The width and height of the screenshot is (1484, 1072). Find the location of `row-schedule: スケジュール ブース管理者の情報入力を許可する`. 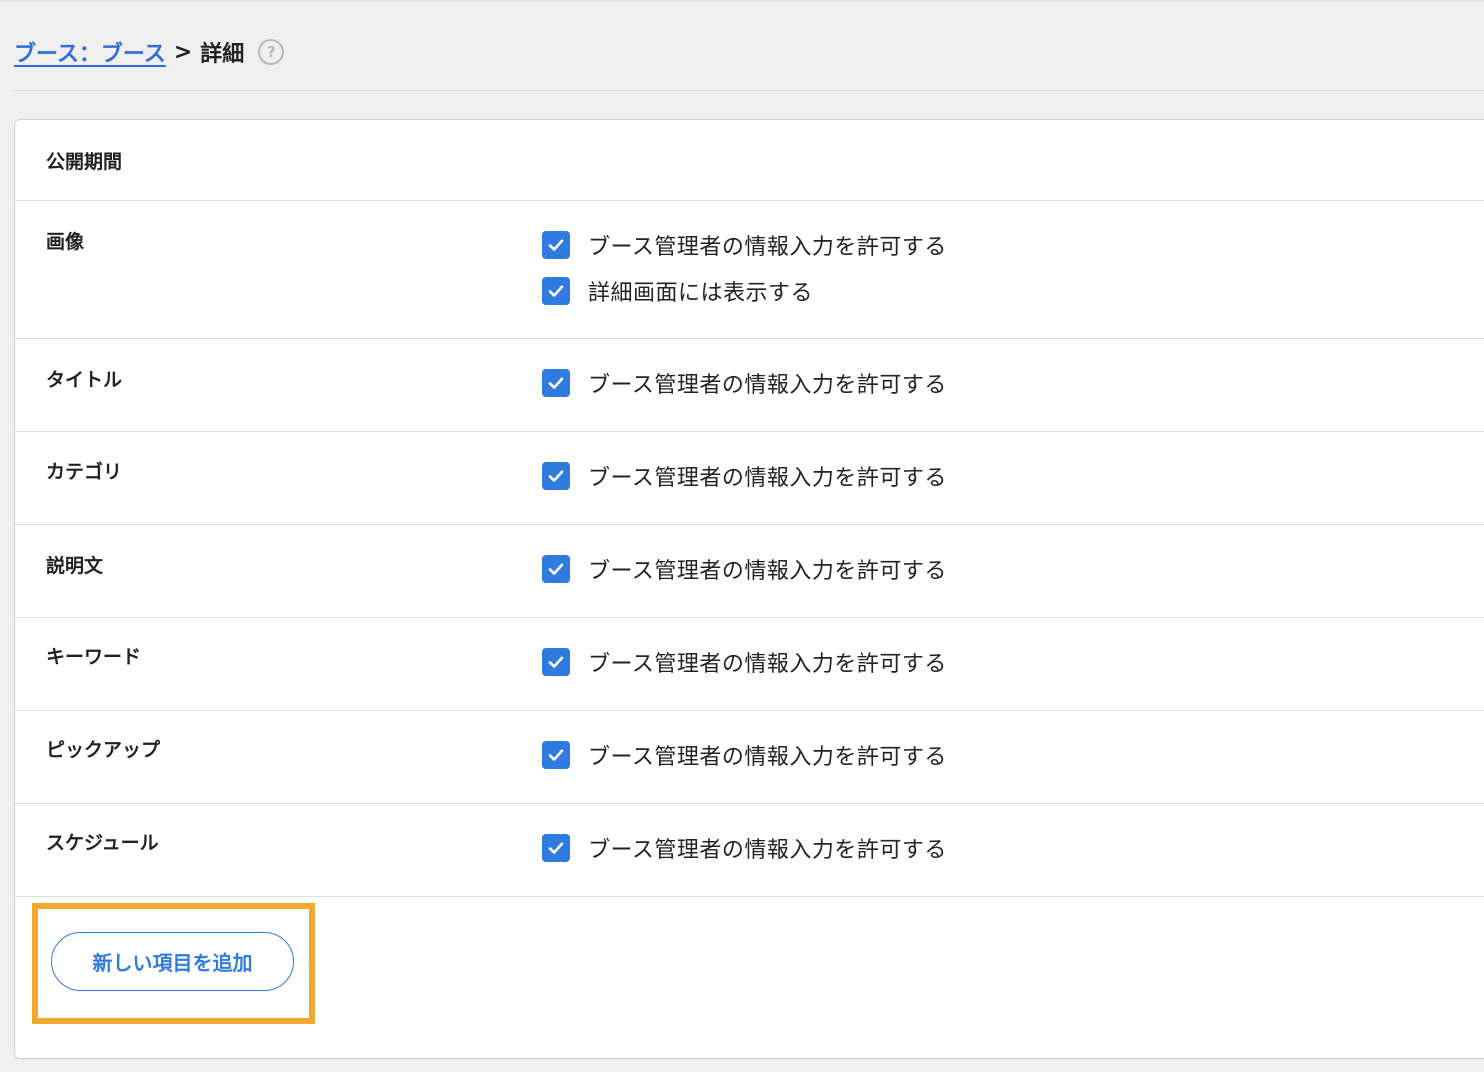

row-schedule: スケジュール ブース管理者の情報入力を許可する is located at coordinates (749, 850).